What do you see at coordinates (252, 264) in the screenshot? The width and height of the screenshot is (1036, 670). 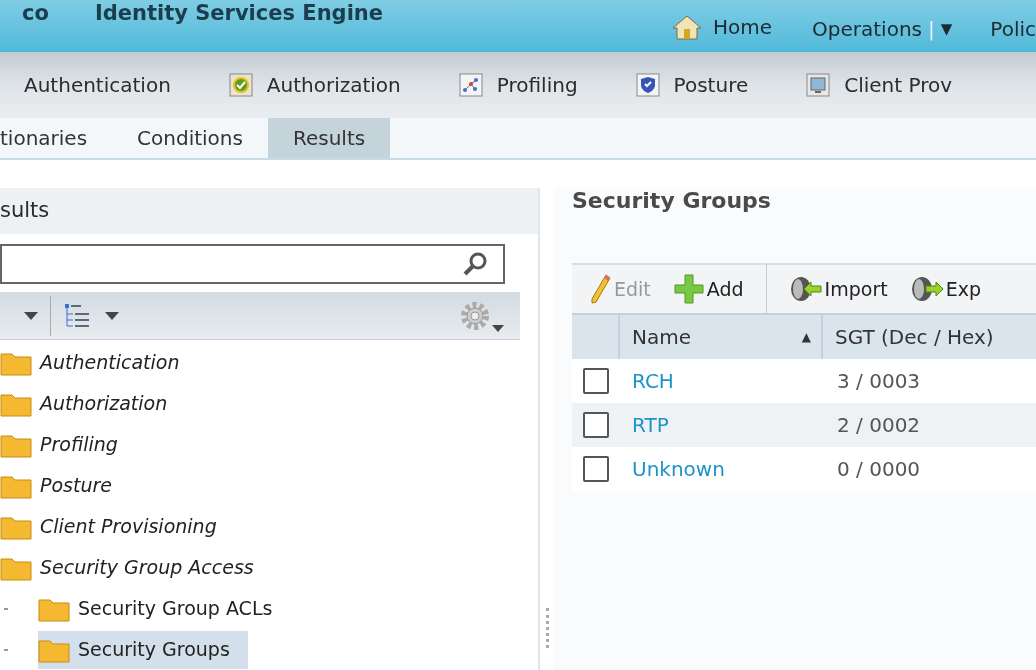 I see `search-field` at bounding box center [252, 264].